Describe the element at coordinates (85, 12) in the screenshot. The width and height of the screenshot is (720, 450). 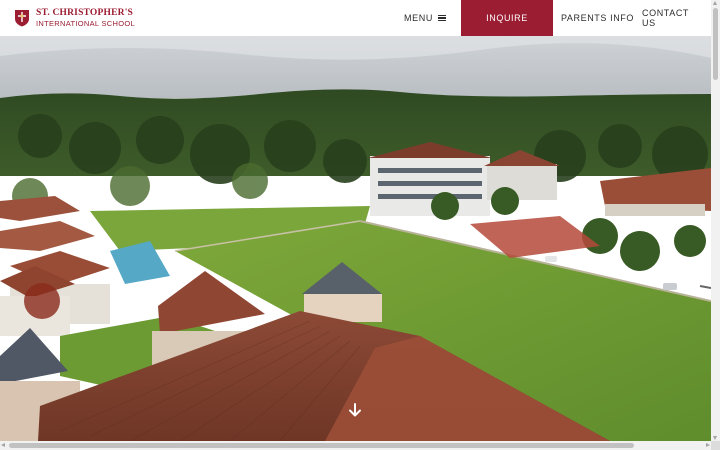
I see `logo-name-line1: ST. CHRISTOPHER'S` at that location.